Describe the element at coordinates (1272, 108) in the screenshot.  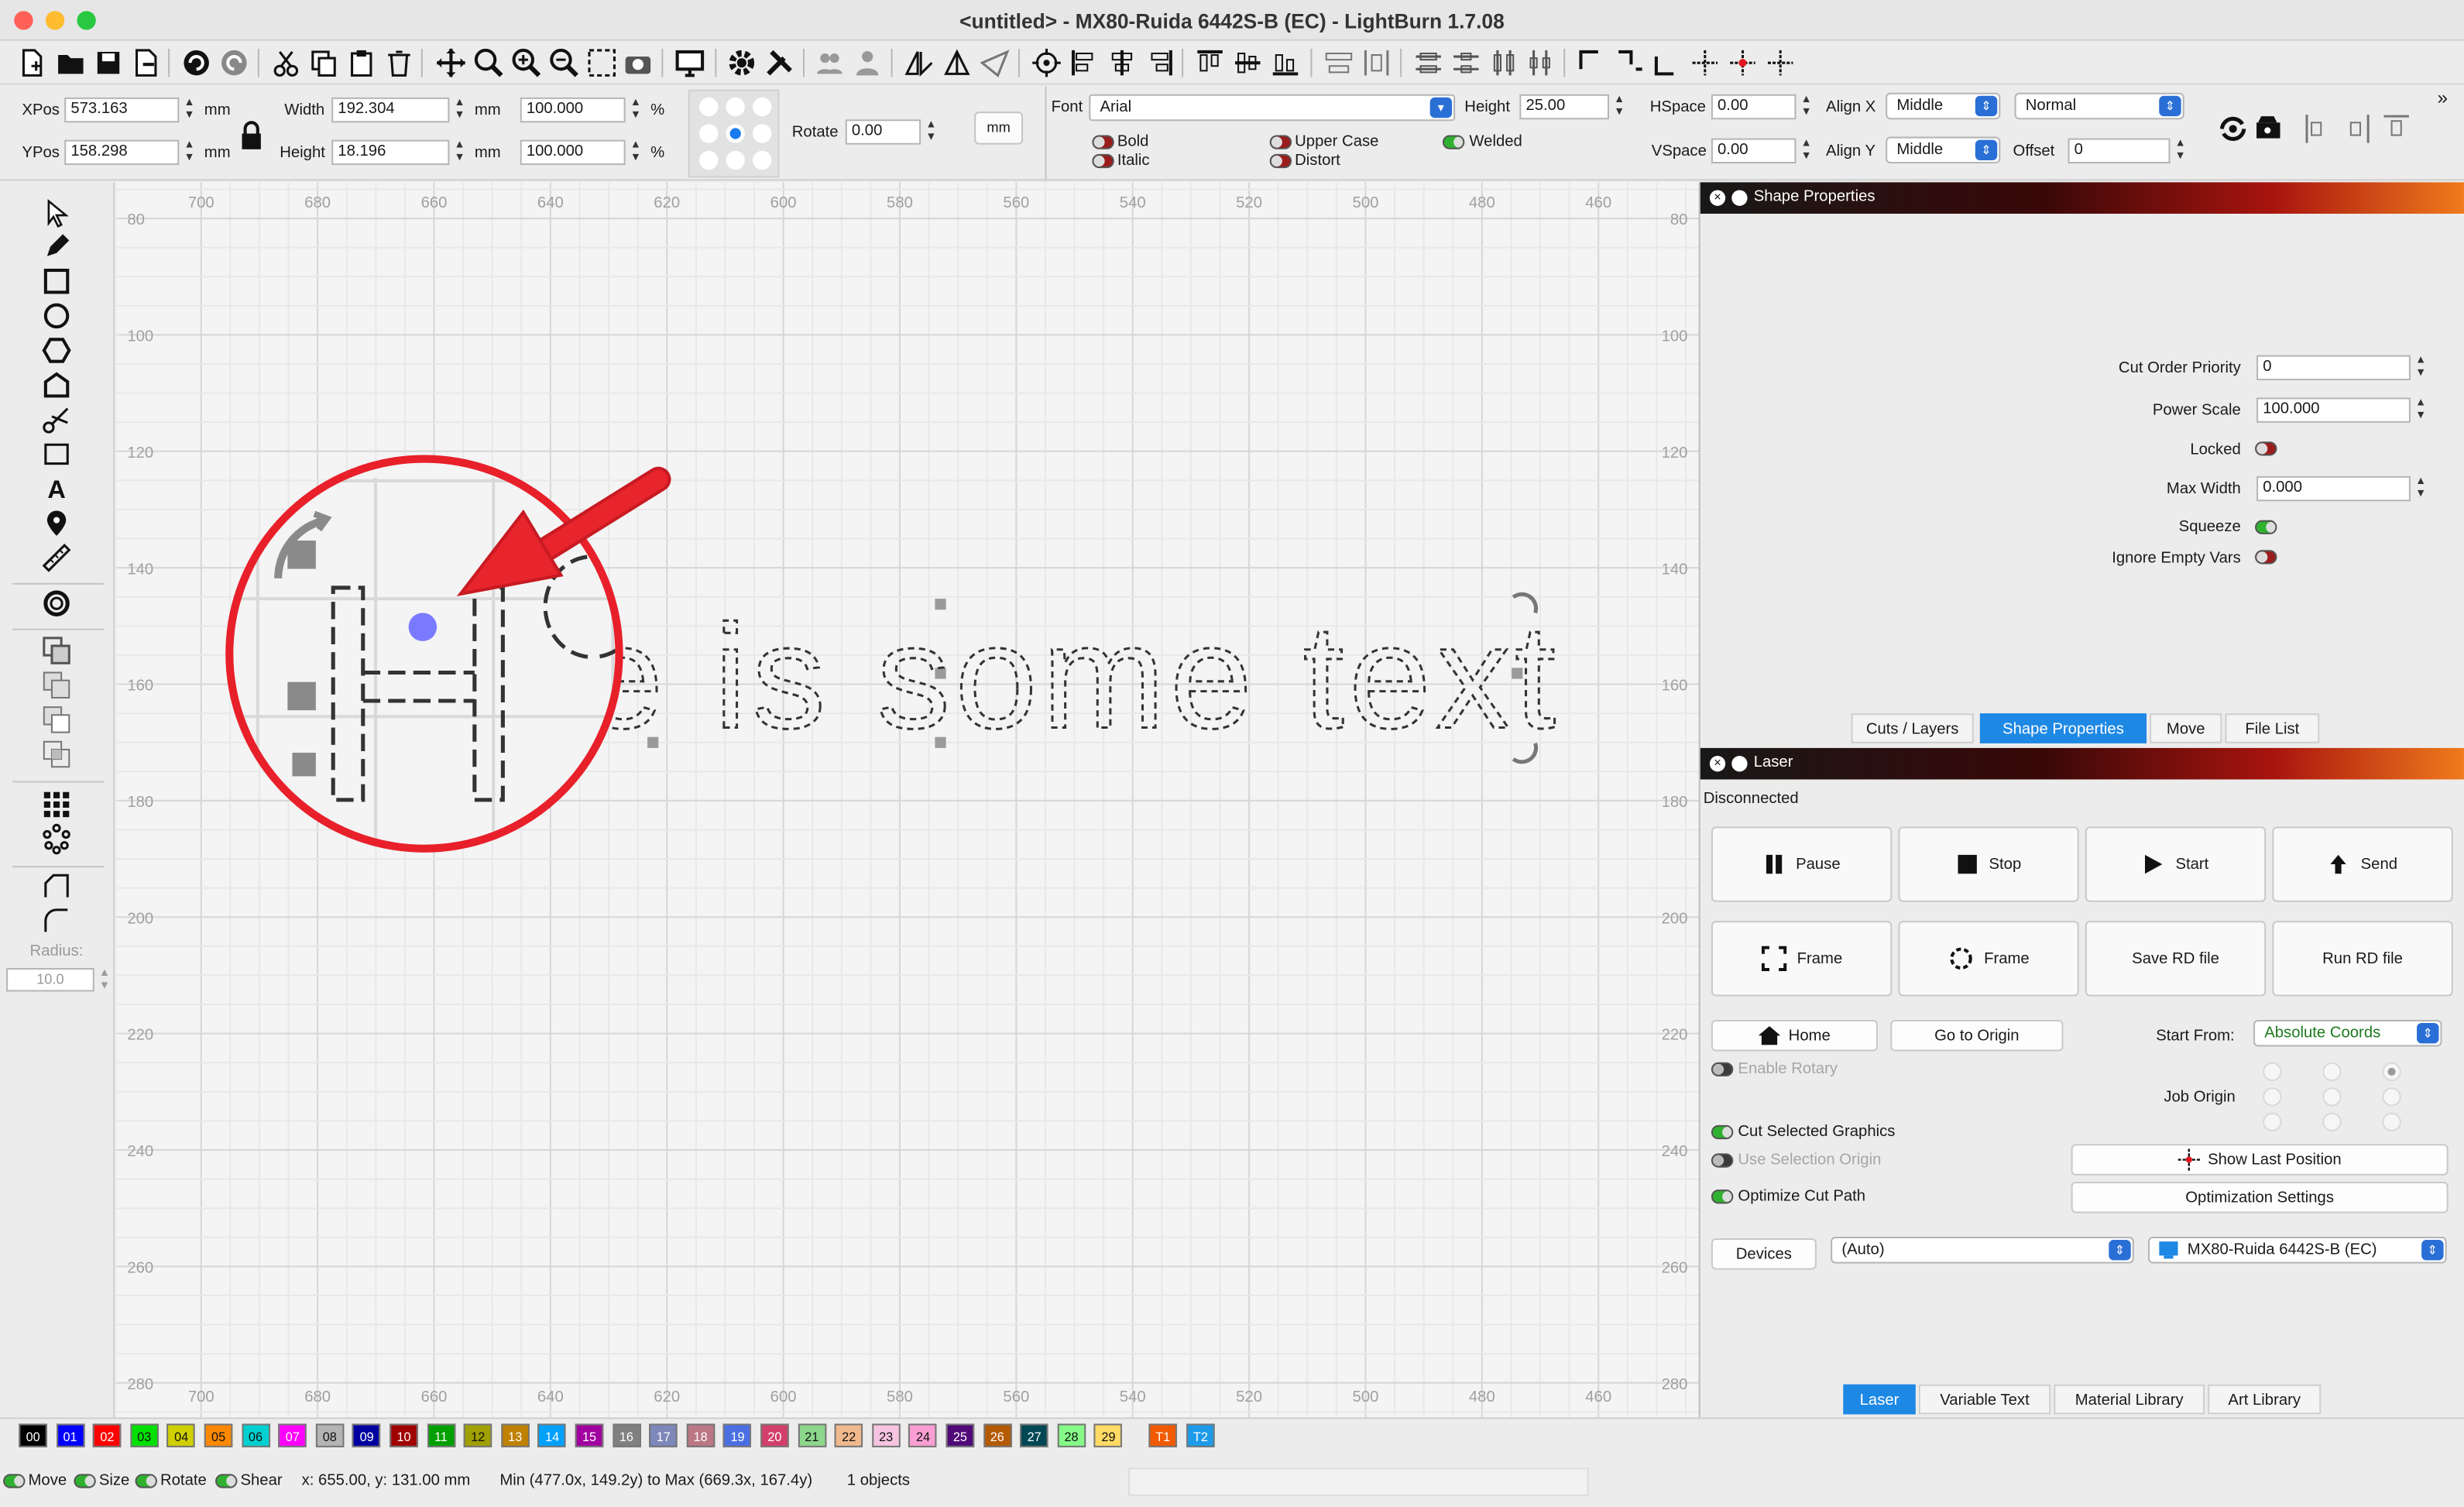
I see `font-select: Arial ▾` at that location.